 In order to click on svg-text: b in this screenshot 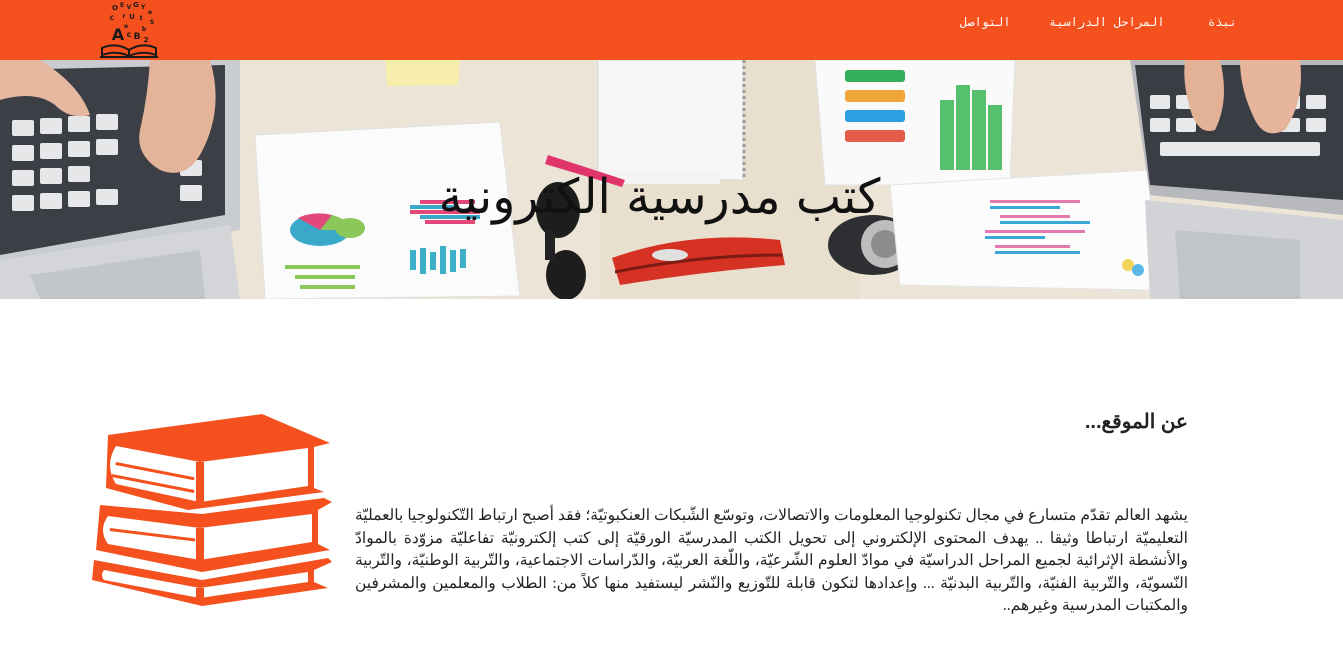, I will do `click(144, 29)`.